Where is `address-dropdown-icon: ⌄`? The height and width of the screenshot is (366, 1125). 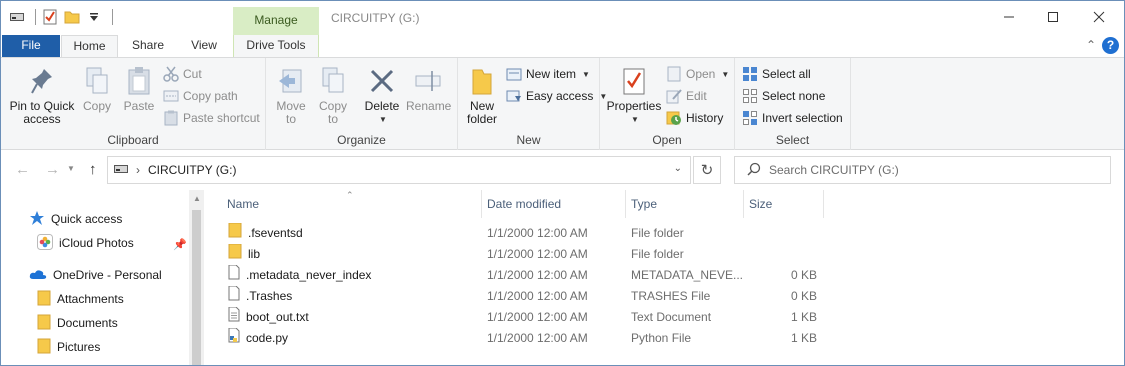 address-dropdown-icon: ⌄ is located at coordinates (678, 168).